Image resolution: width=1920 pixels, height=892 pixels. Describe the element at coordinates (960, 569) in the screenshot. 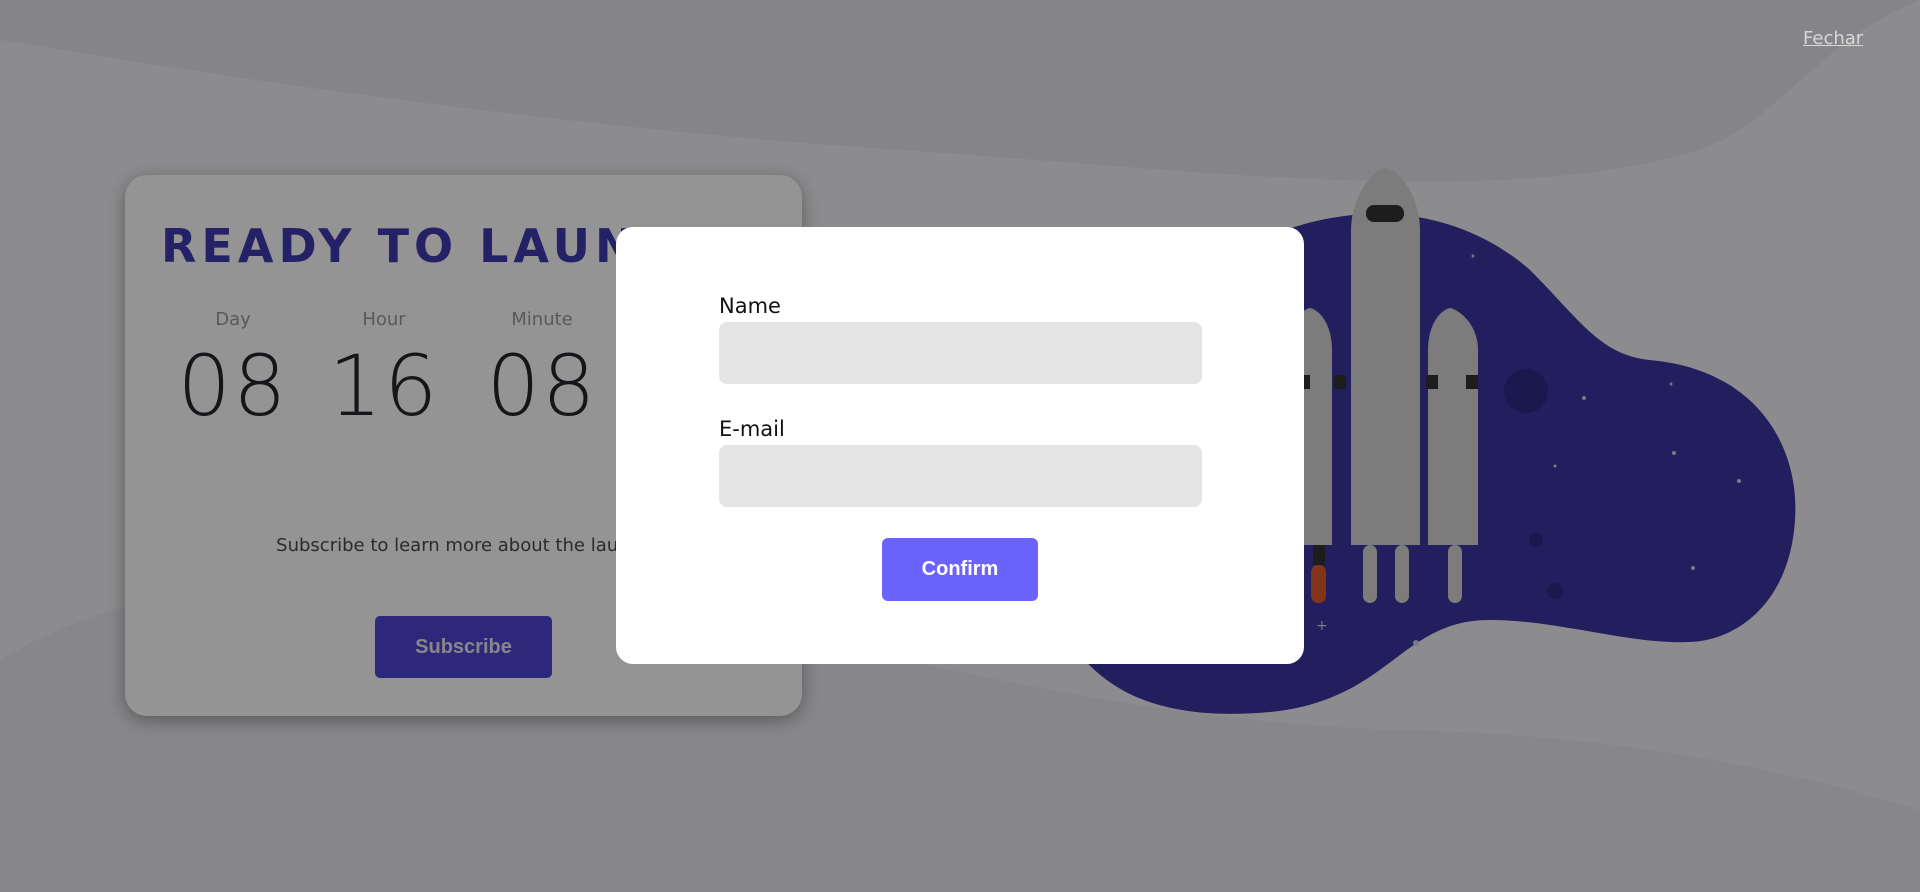

I see `confirm-button: Confirm` at that location.